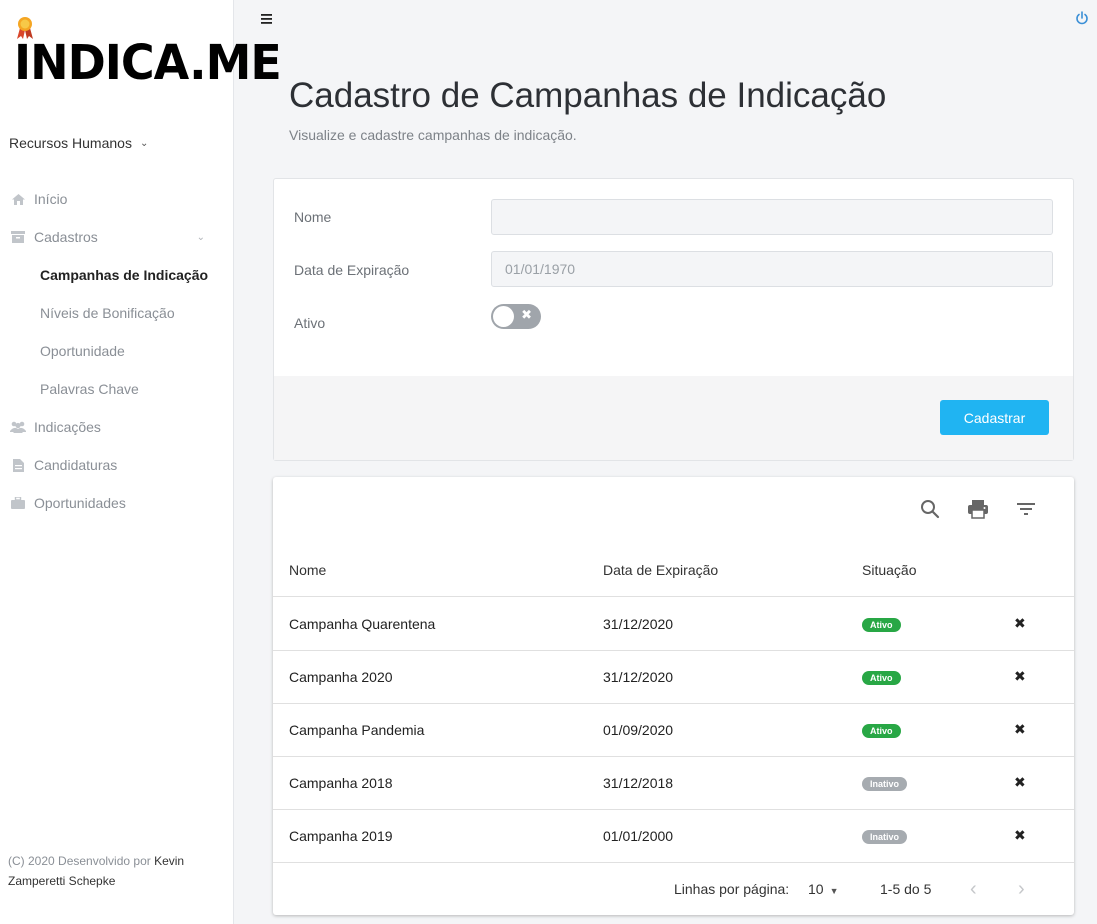 The width and height of the screenshot is (1097, 924). Describe the element at coordinates (310, 323) in the screenshot. I see `active-label: Ativo` at that location.